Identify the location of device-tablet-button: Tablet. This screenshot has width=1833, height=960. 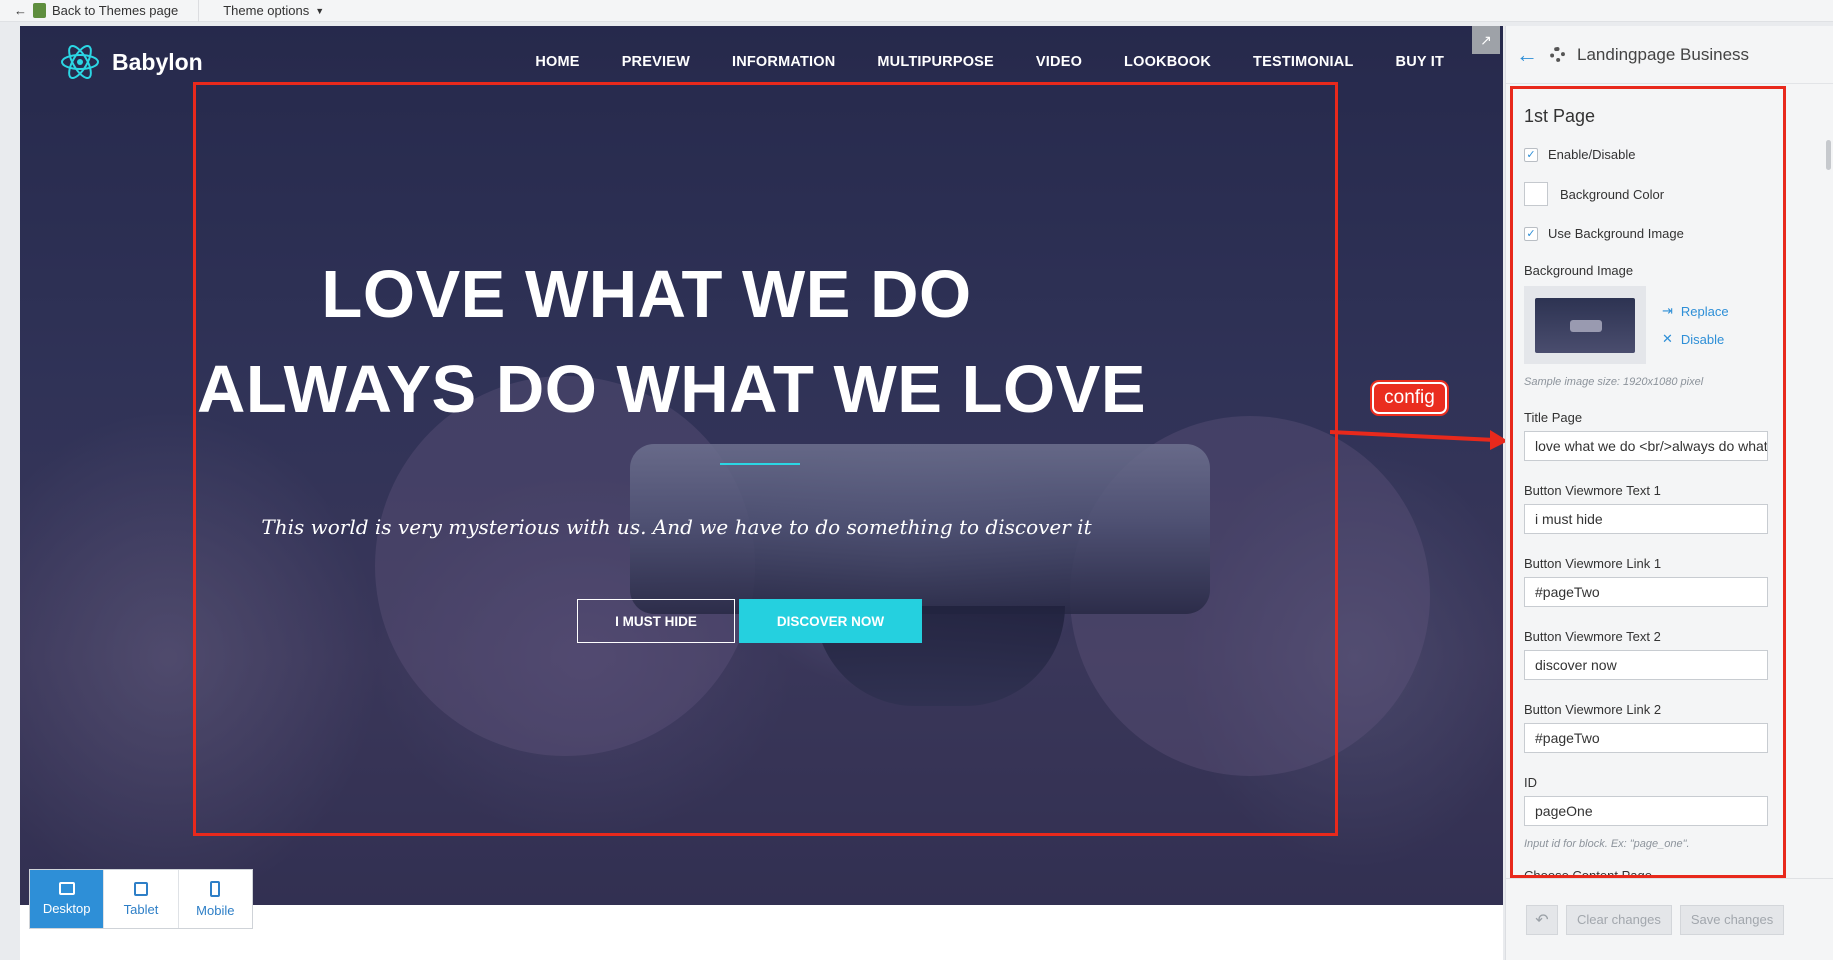
(141, 899).